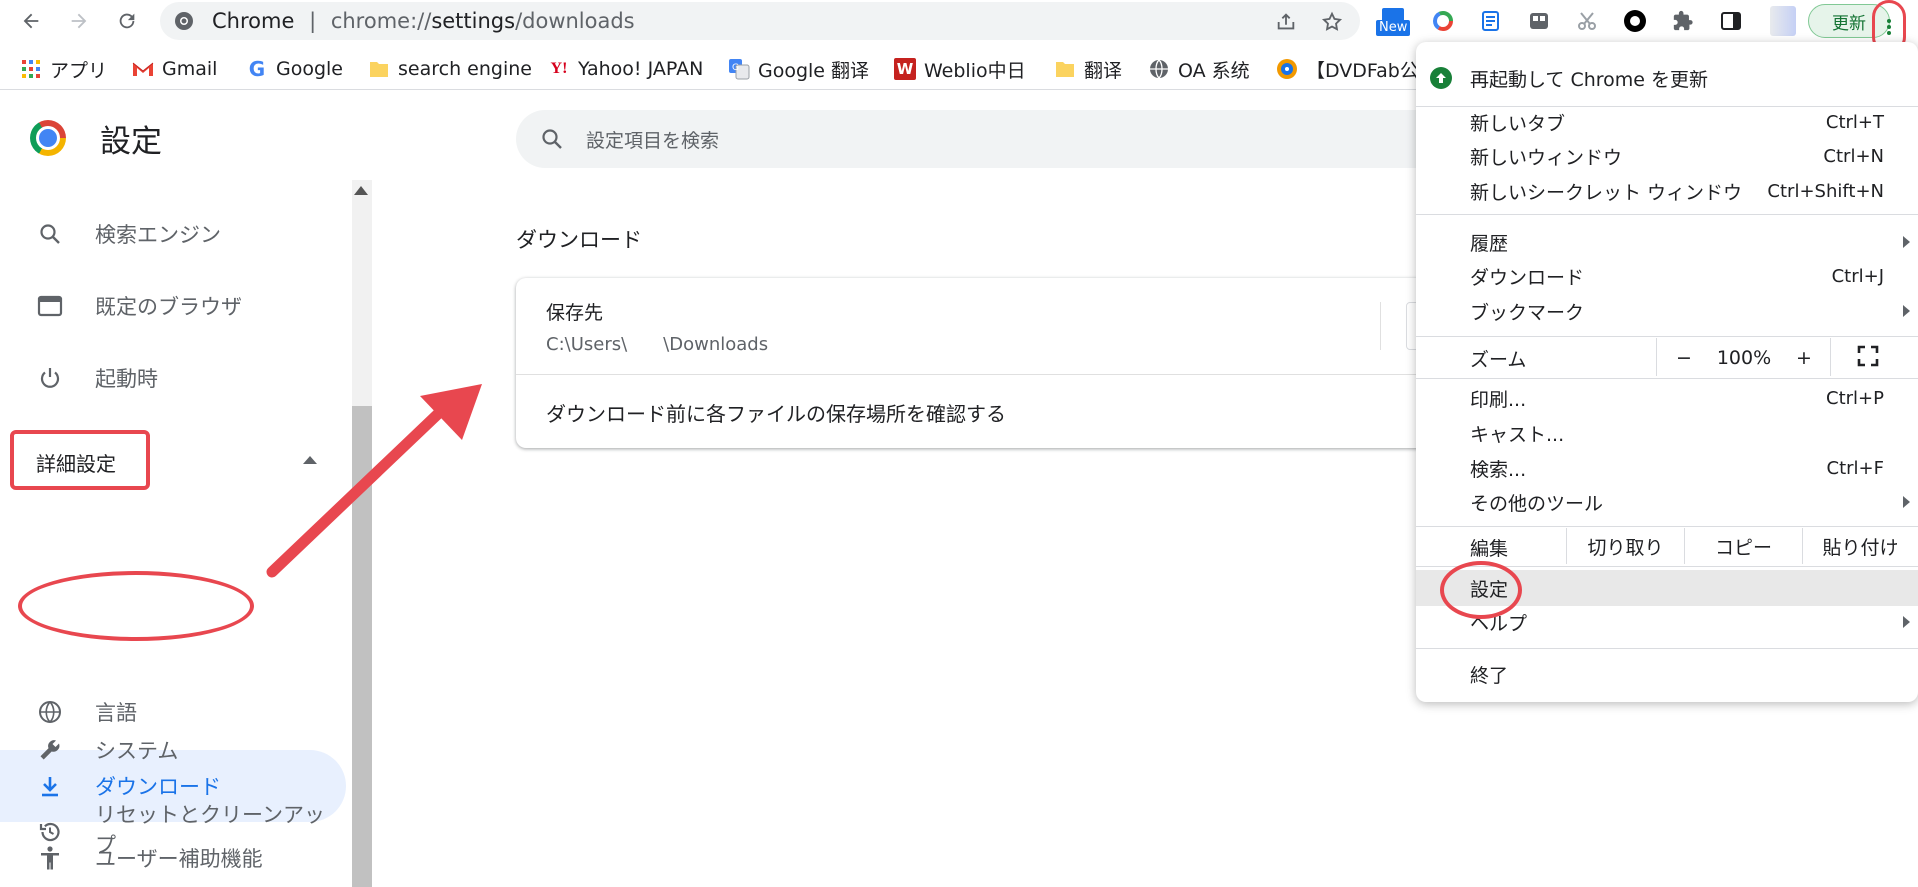 The height and width of the screenshot is (887, 1918). What do you see at coordinates (1539, 21) in the screenshot?
I see `extension-grid-button` at bounding box center [1539, 21].